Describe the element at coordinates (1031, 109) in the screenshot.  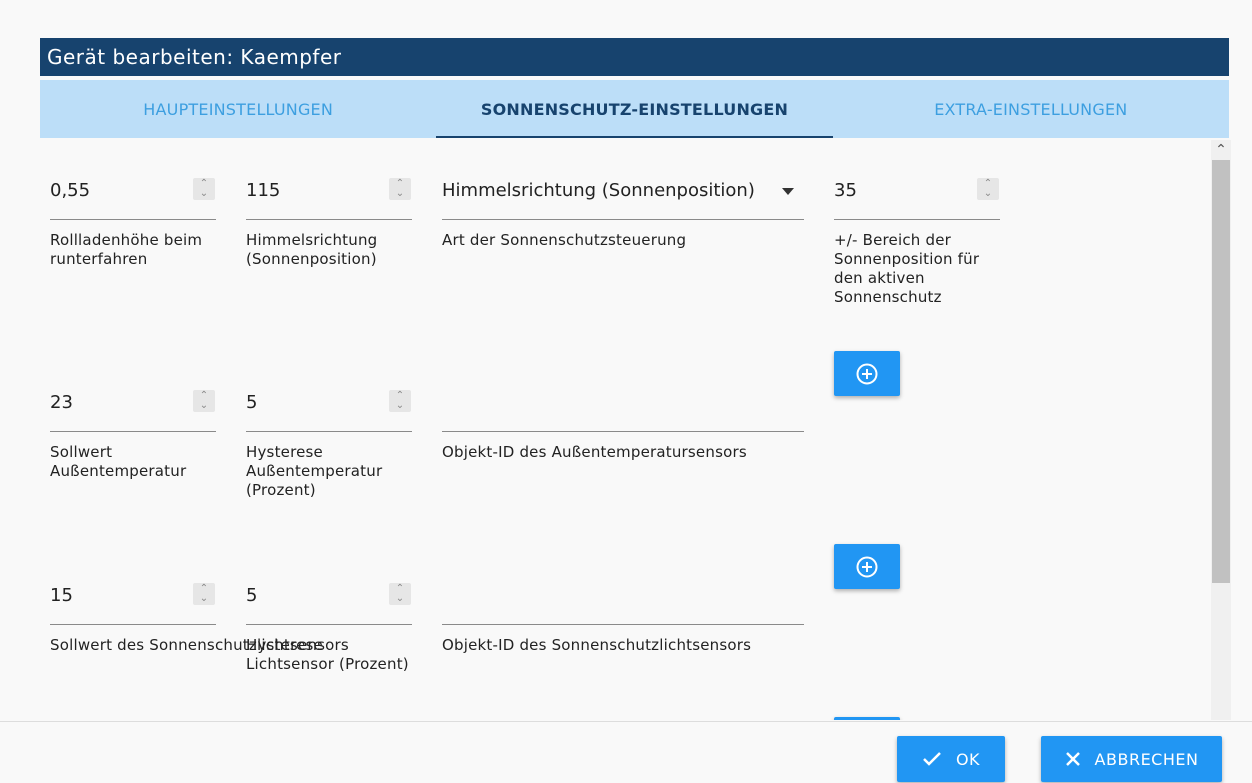
I see `tab-extra-settings: EXTRA-EINSTELLUNGEN` at that location.